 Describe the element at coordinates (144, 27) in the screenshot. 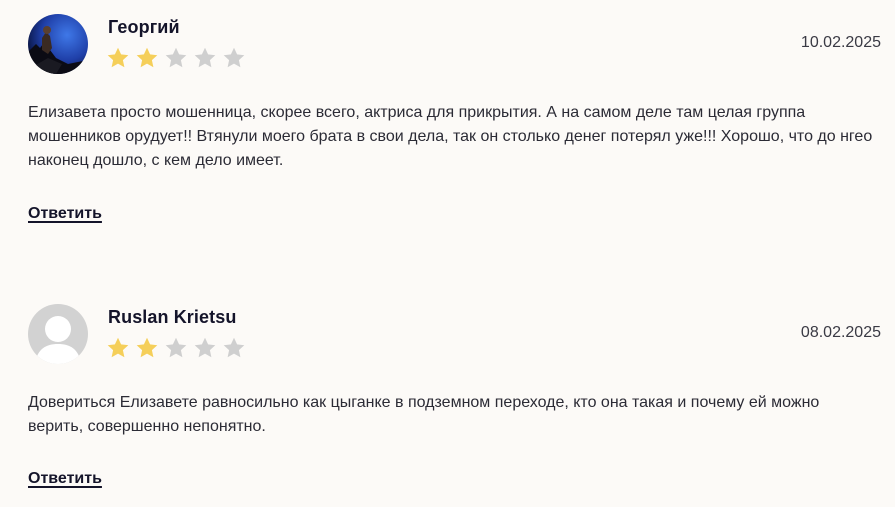

I see `author-name: Георгий` at that location.